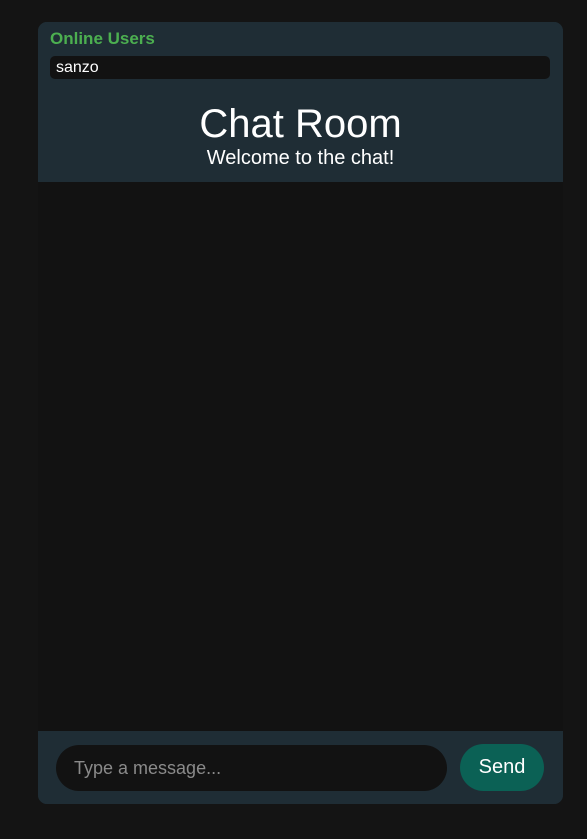 Image resolution: width=587 pixels, height=839 pixels. I want to click on send-button: Send, so click(502, 767).